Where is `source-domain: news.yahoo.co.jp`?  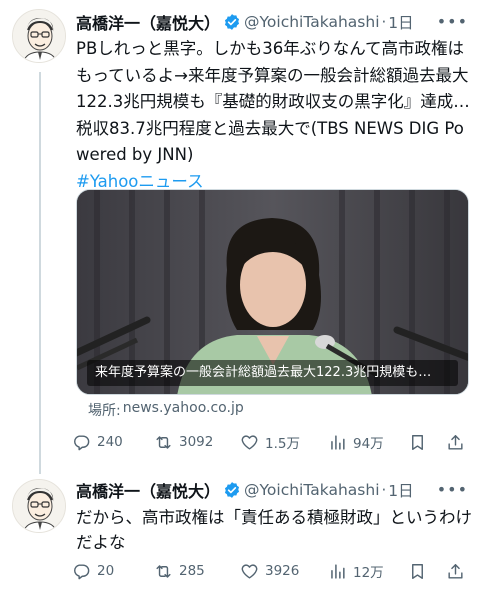
source-domain: news.yahoo.co.jp is located at coordinates (183, 410).